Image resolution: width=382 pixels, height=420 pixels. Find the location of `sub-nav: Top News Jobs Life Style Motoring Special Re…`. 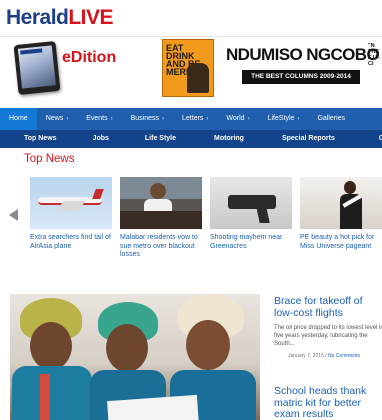

sub-nav: Top News Jobs Life Style Motoring Special Re… is located at coordinates (191, 139).